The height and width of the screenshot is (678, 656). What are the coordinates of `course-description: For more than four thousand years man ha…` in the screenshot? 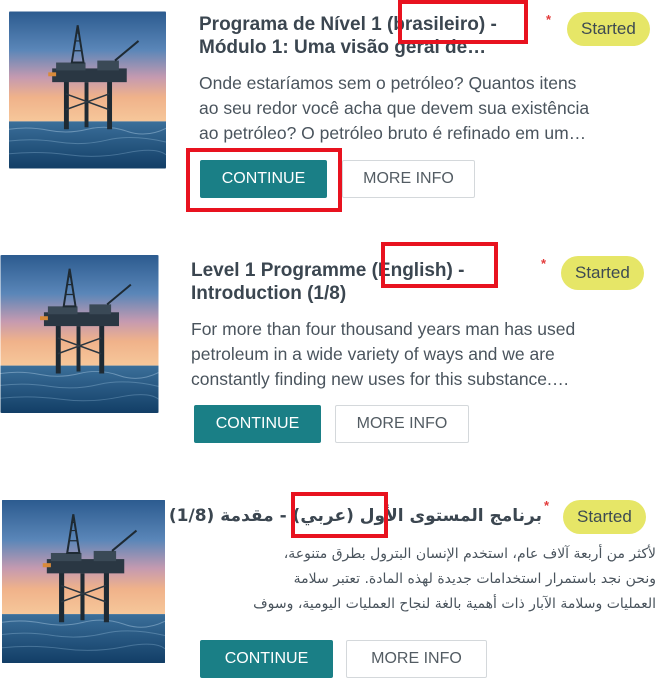 It's located at (422, 354).